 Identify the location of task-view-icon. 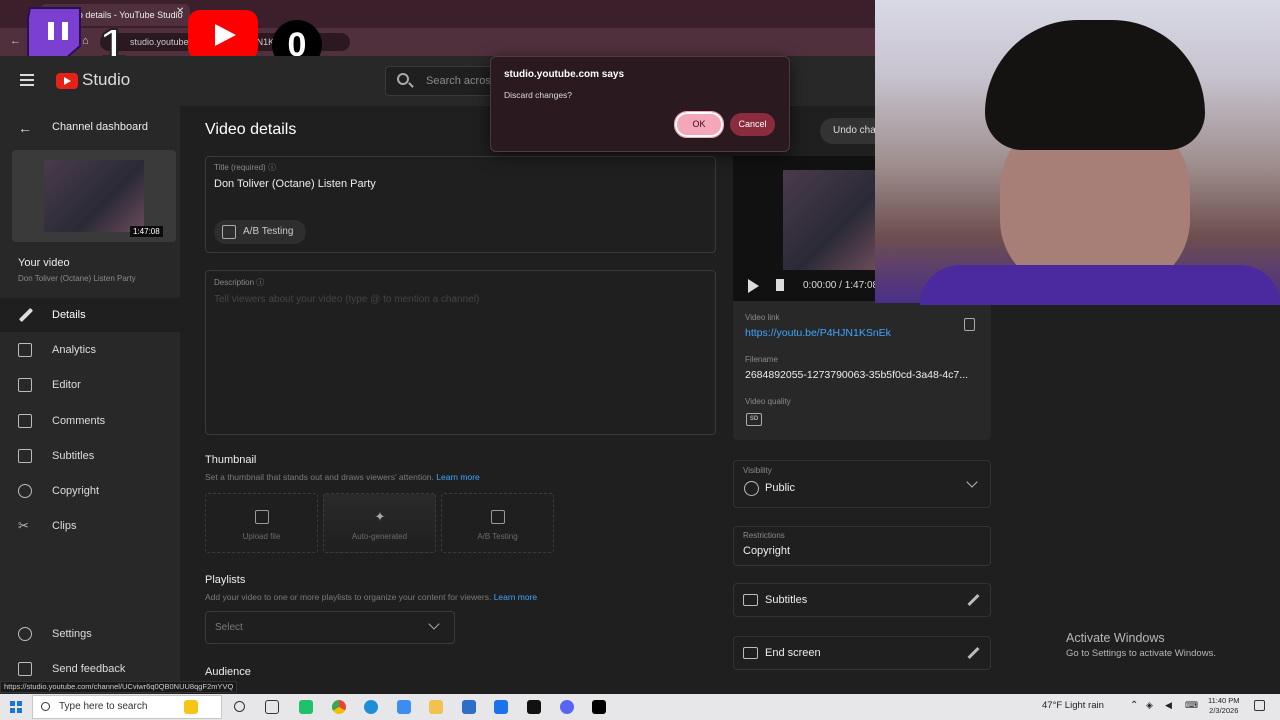
(272, 707).